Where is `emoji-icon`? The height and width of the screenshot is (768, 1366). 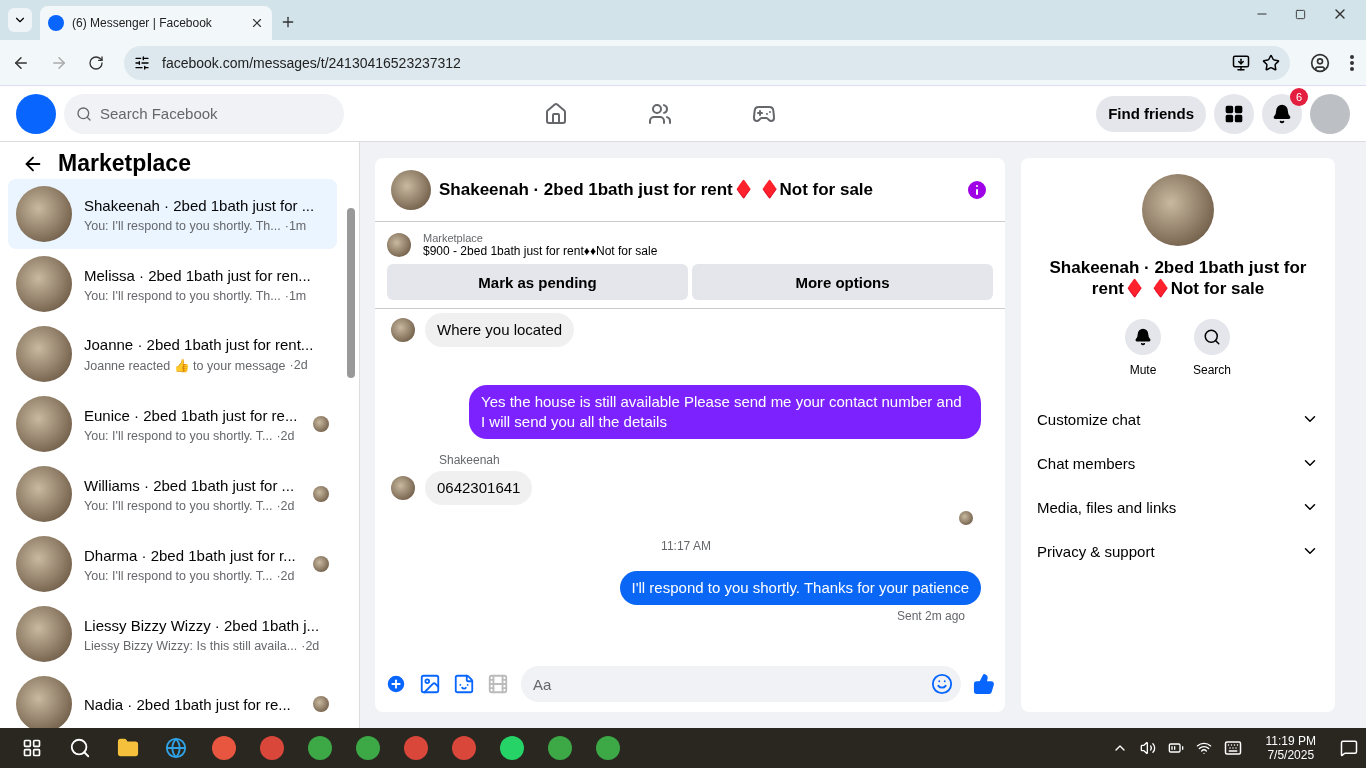 emoji-icon is located at coordinates (942, 684).